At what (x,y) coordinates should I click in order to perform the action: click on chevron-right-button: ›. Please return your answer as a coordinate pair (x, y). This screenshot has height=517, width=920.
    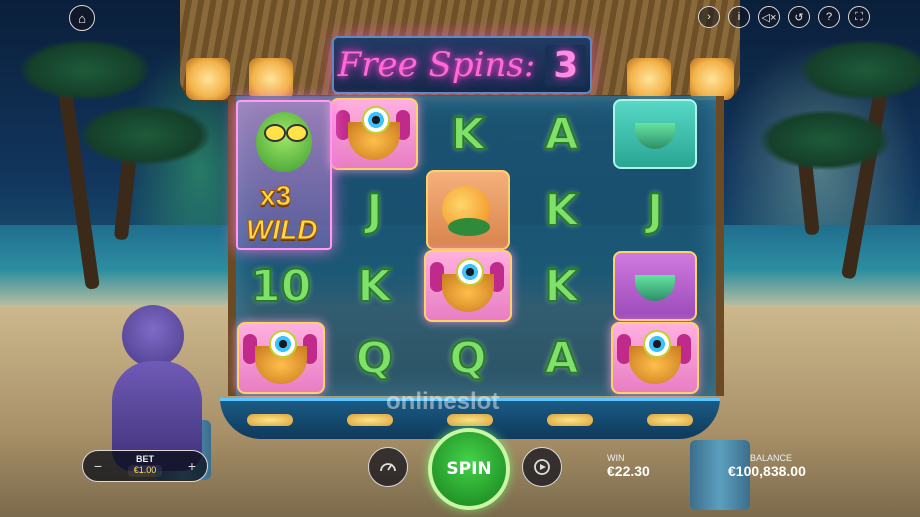
    Looking at the image, I should click on (709, 17).